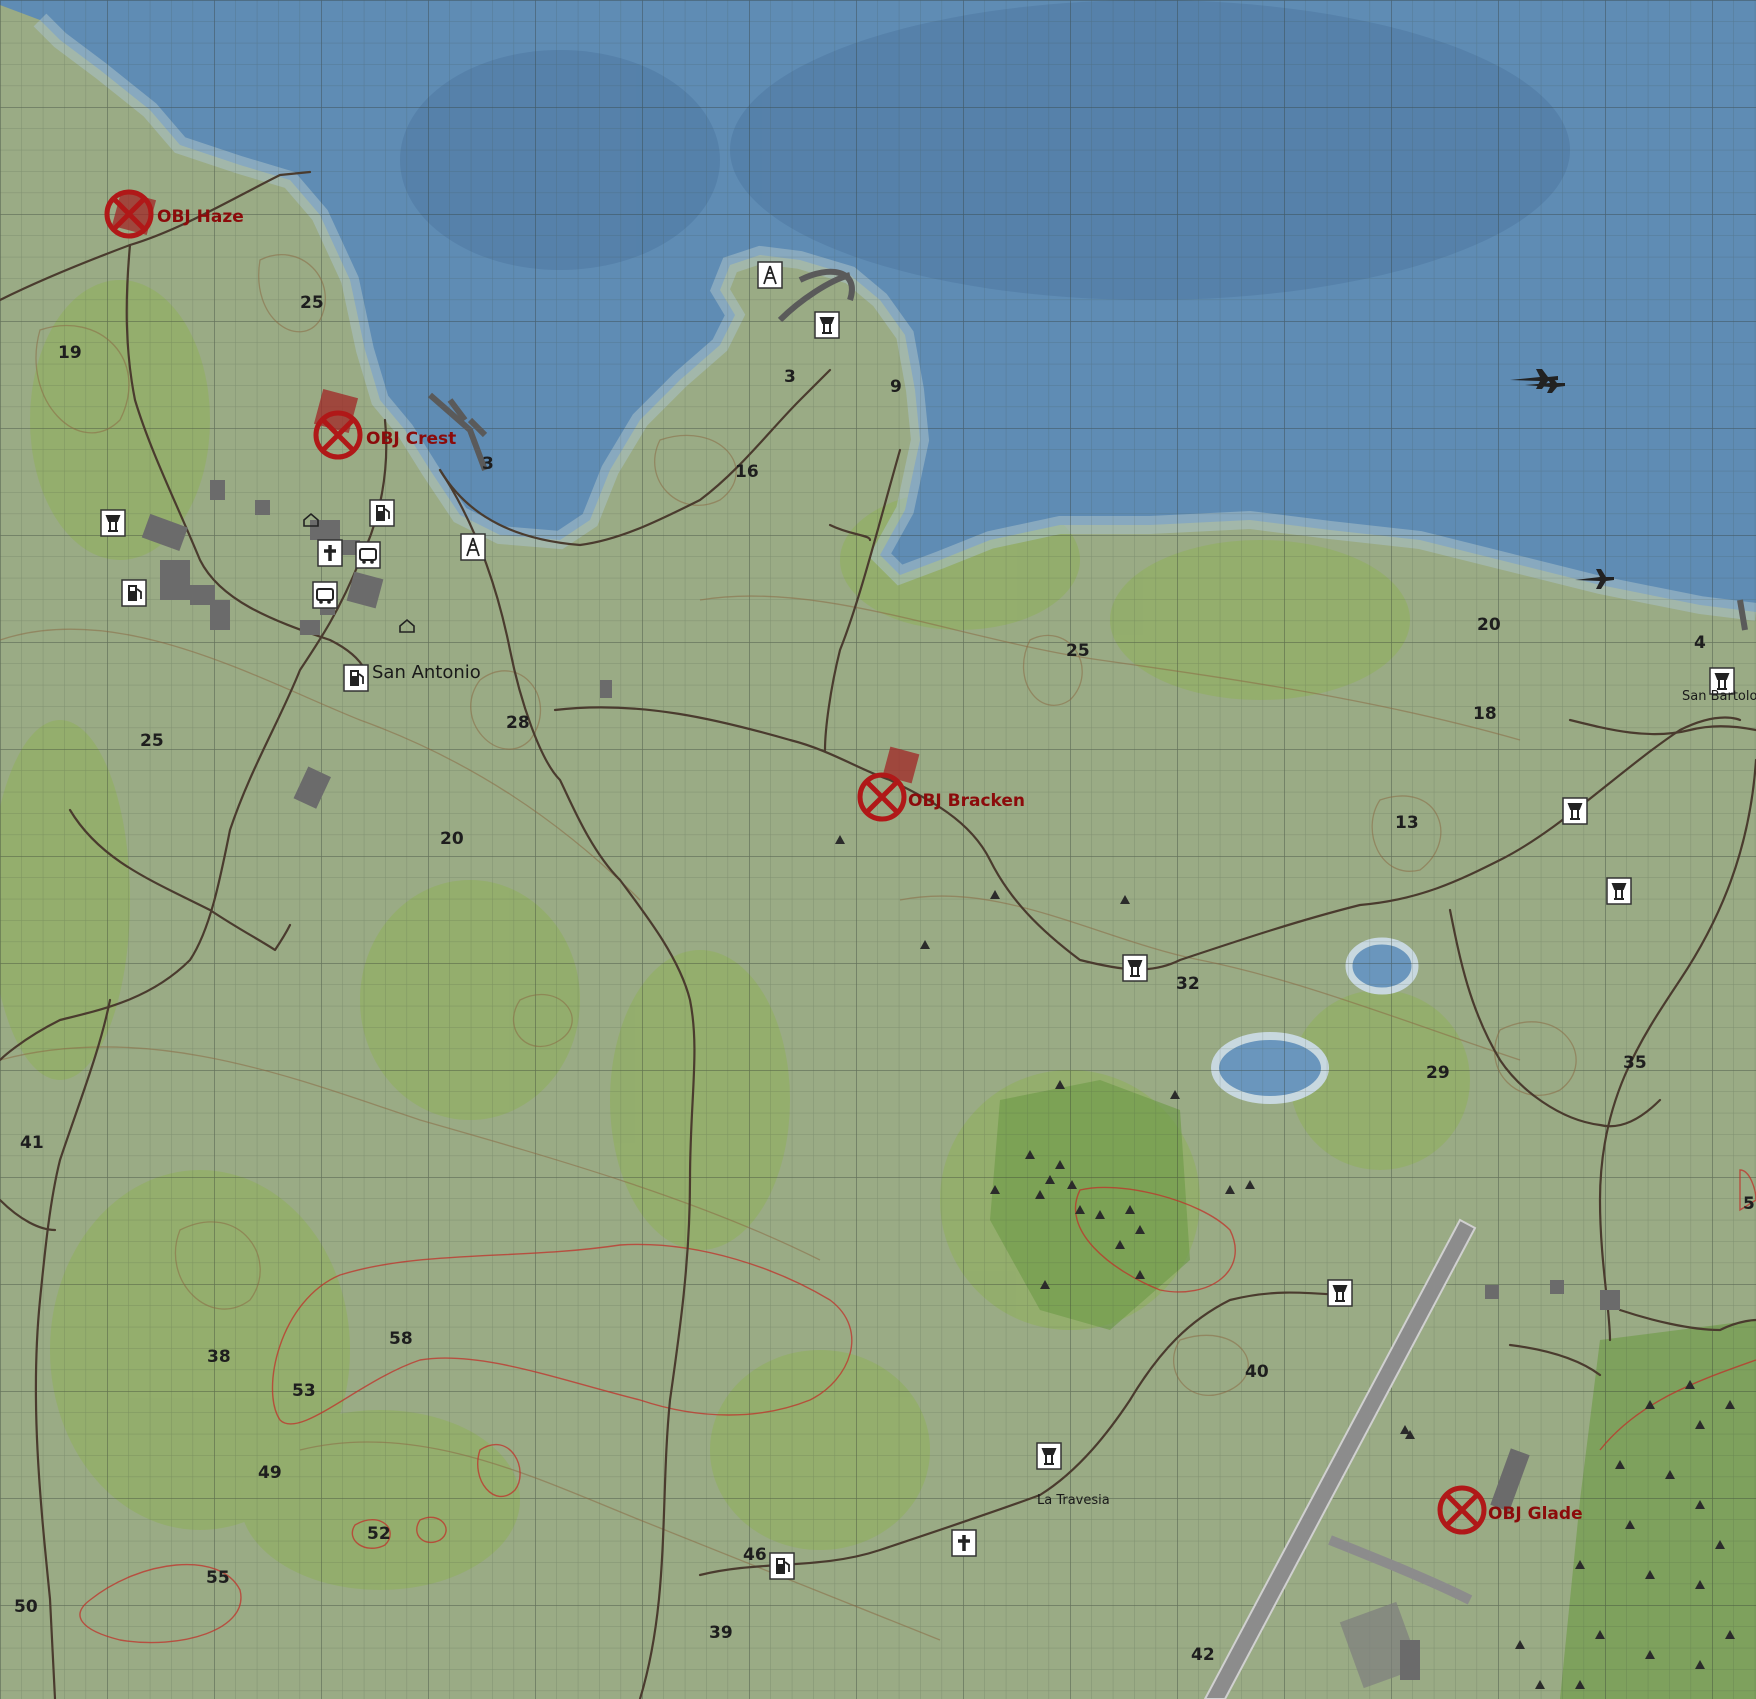  I want to click on elevation-label: 5, so click(1749, 1204).